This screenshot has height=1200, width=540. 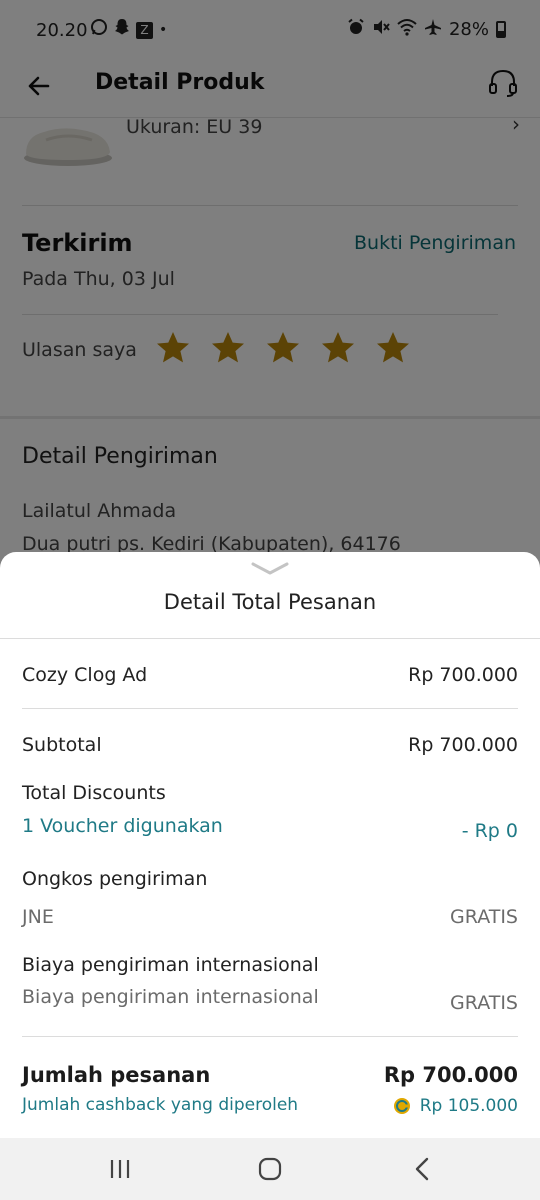 I want to click on international-fee-label: Biaya pengiriman internasional, so click(x=170, y=965).